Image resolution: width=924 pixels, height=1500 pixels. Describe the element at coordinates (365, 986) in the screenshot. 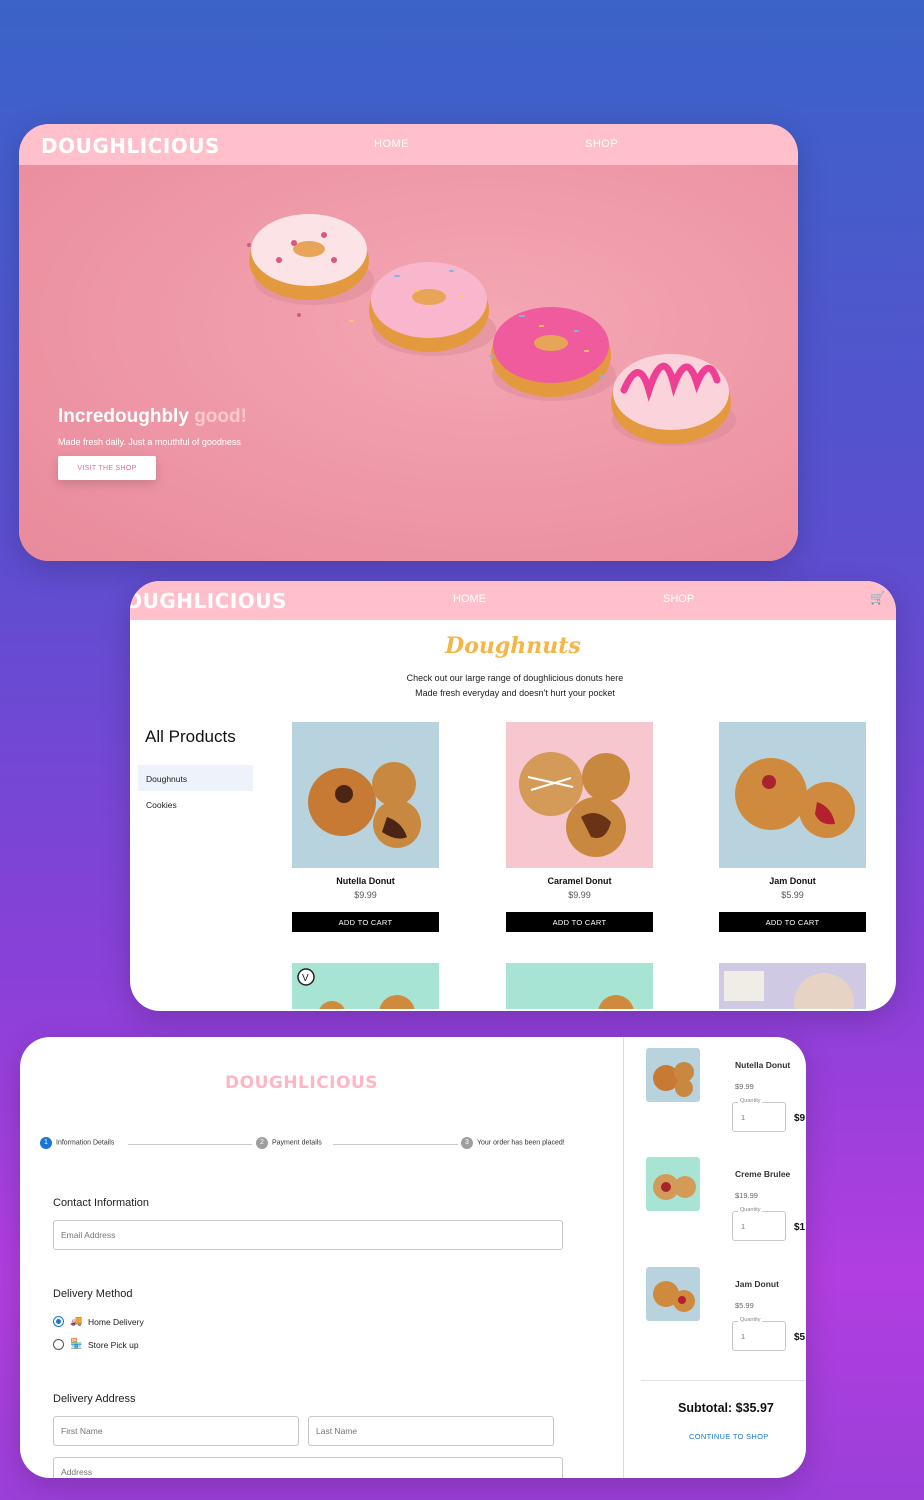

I see `product-image: V` at that location.